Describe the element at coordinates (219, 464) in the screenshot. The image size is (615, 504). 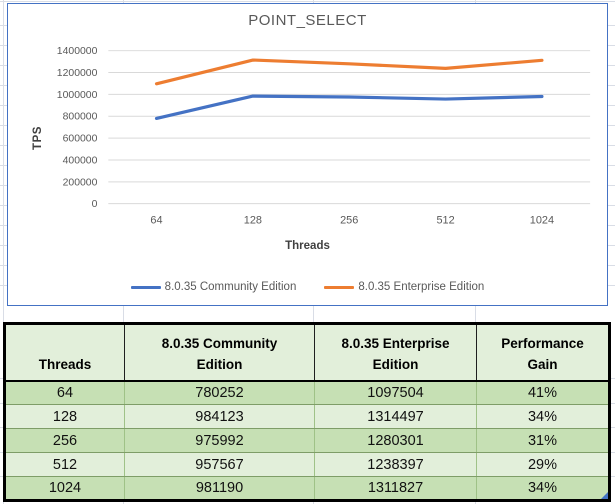
I see `table-cell: 957567` at that location.